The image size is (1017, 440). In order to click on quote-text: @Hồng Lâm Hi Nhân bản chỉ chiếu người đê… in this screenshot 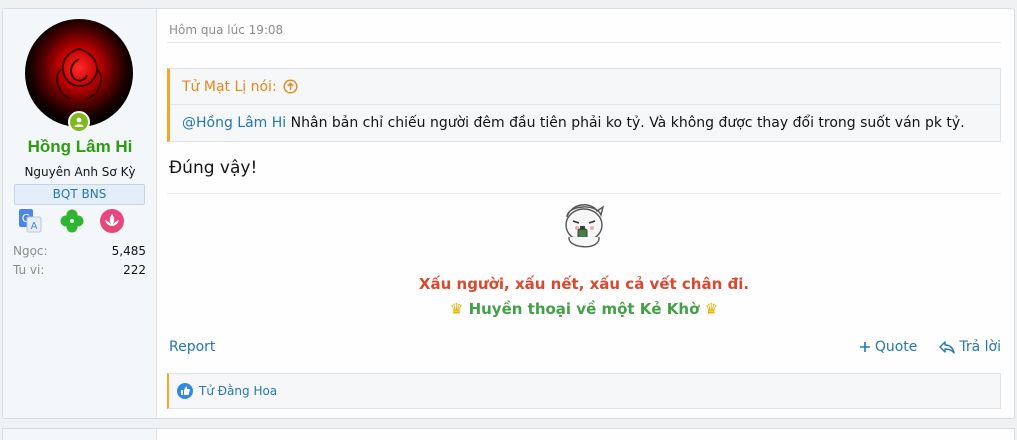, I will do `click(573, 123)`.